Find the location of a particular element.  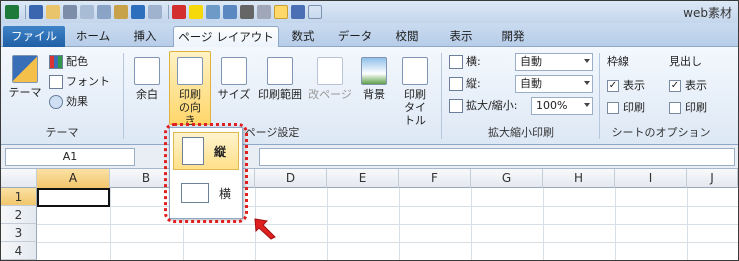

picture-icon is located at coordinates (213, 12).